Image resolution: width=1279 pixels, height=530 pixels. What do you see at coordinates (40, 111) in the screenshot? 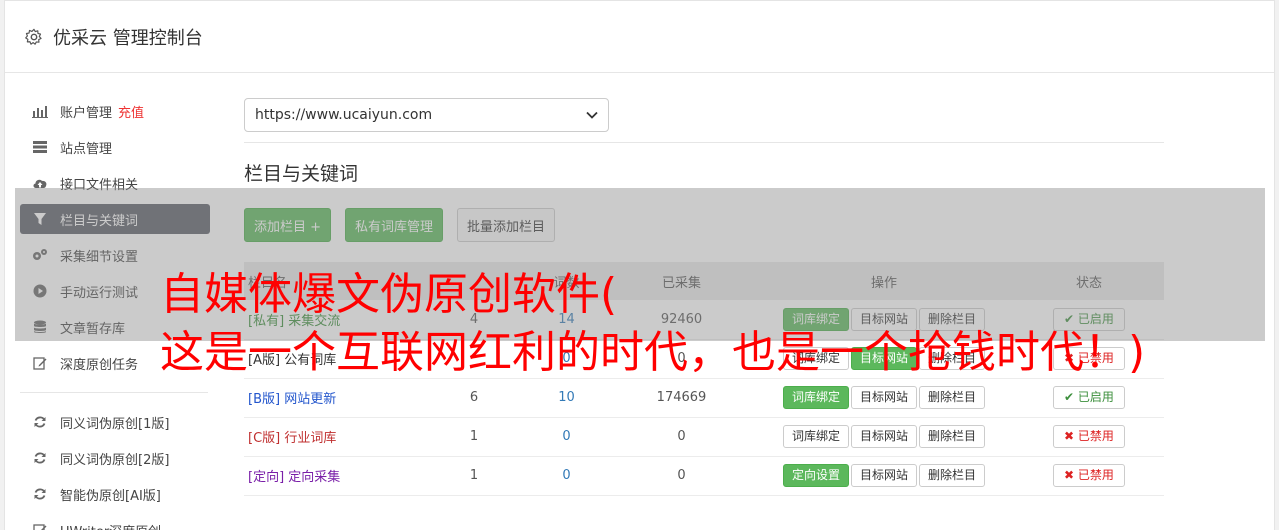
I see `bar-chart-icon` at bounding box center [40, 111].